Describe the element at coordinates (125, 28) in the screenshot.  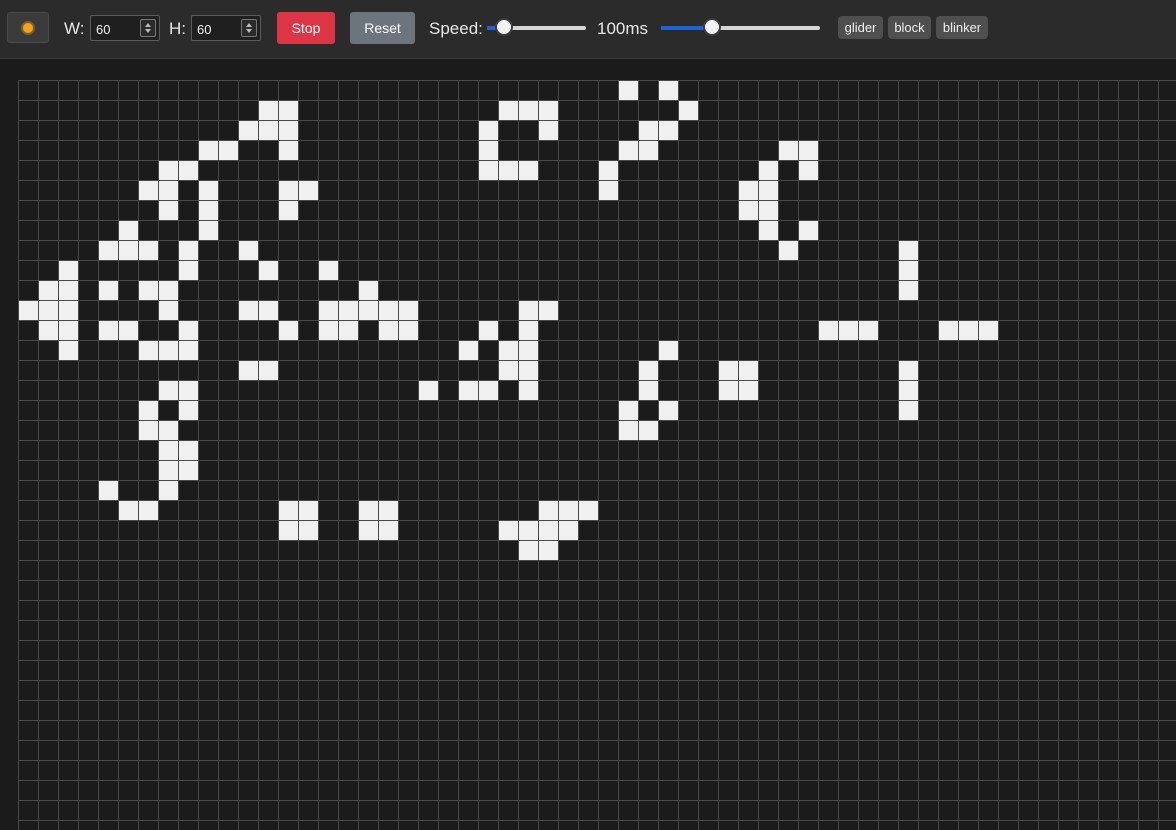
I see `width-input: 60` at that location.